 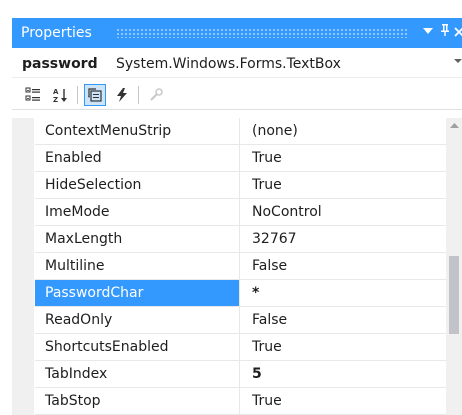 What do you see at coordinates (137, 239) in the screenshot?
I see `property-name: MaxLength` at bounding box center [137, 239].